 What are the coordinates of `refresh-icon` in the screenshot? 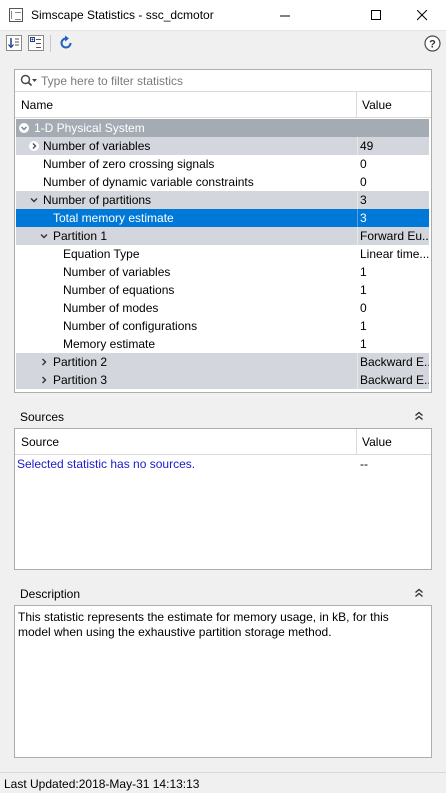 It's located at (66, 42).